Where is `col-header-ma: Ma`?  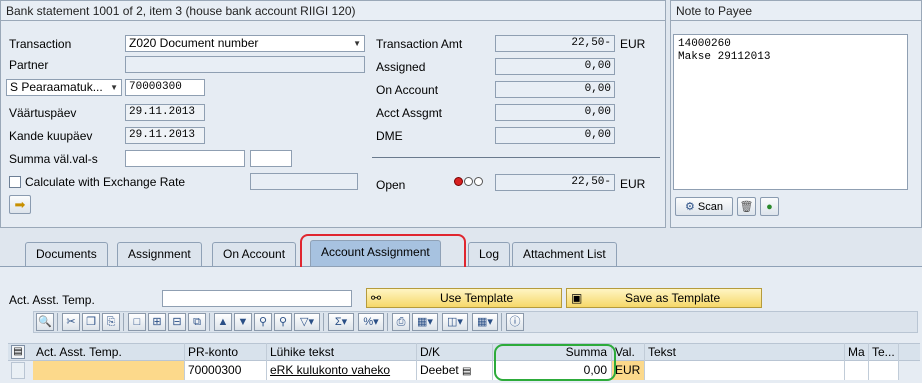 col-header-ma: Ma is located at coordinates (857, 352).